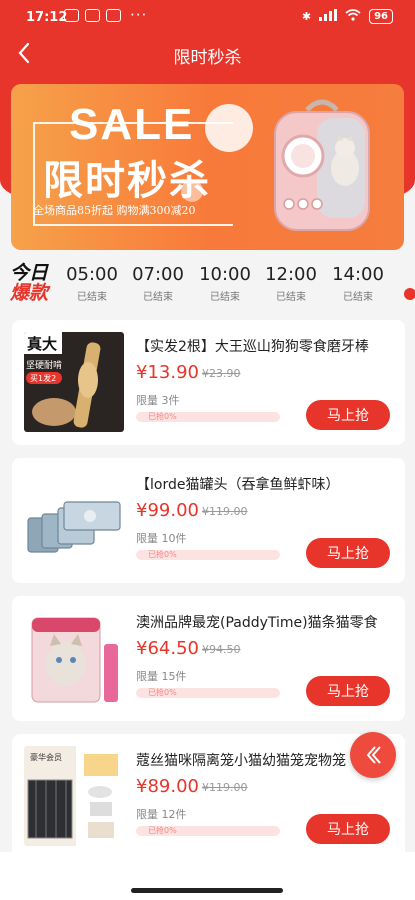 This screenshot has height=900, width=415. What do you see at coordinates (132, 124) in the screenshot?
I see `banner-sale-text: SALE` at bounding box center [132, 124].